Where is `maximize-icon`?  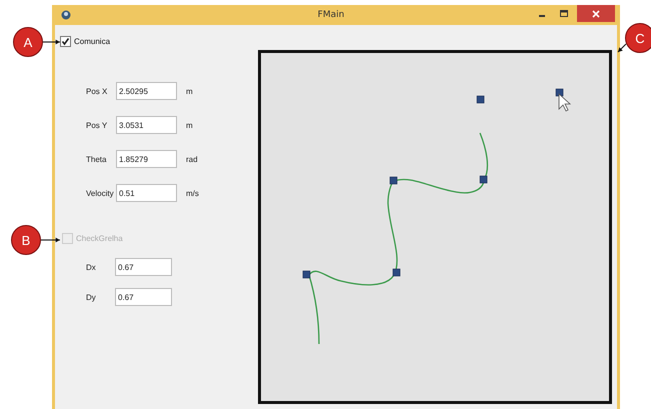
maximize-icon is located at coordinates (564, 14).